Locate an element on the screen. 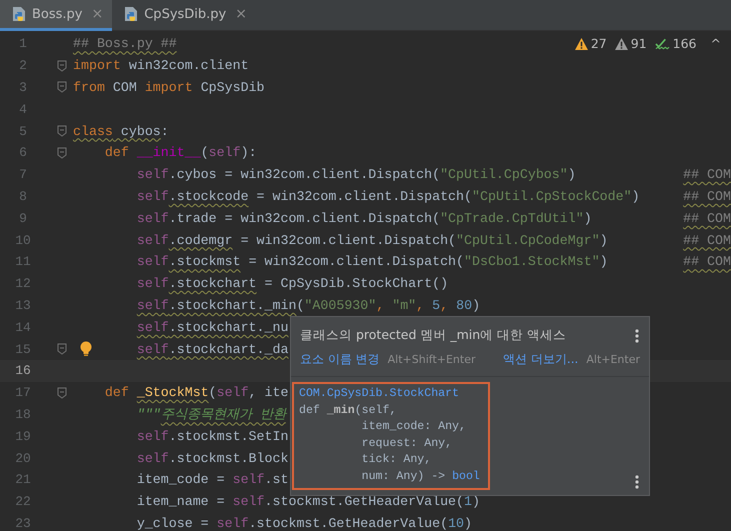 Image resolution: width=731 pixels, height=531 pixels. line-number: 4 is located at coordinates (23, 109).